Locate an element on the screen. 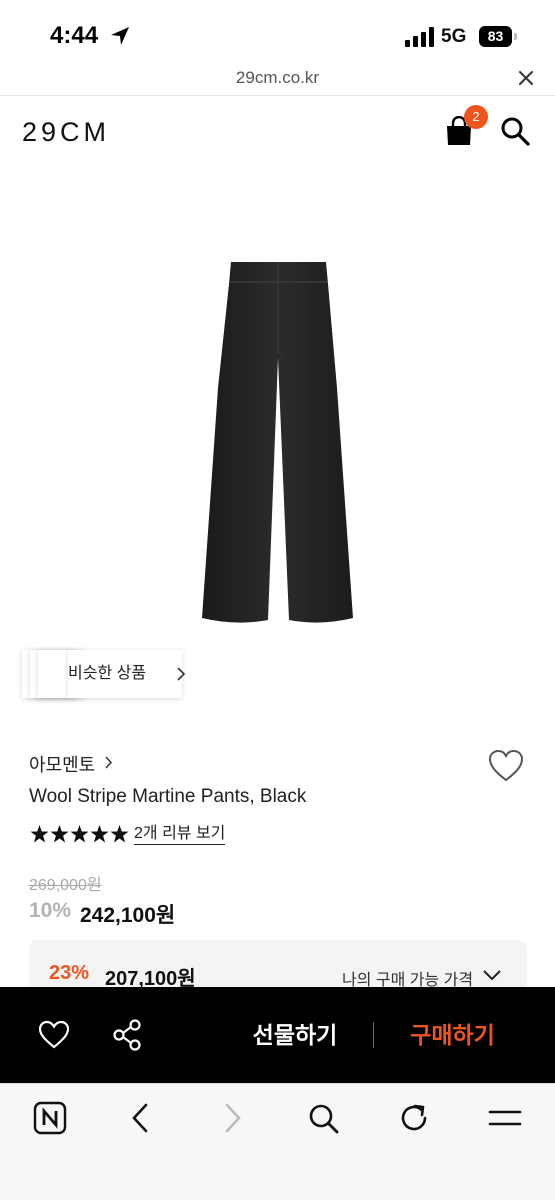  similar-products-label: 비슷한 상품 is located at coordinates (125, 674).